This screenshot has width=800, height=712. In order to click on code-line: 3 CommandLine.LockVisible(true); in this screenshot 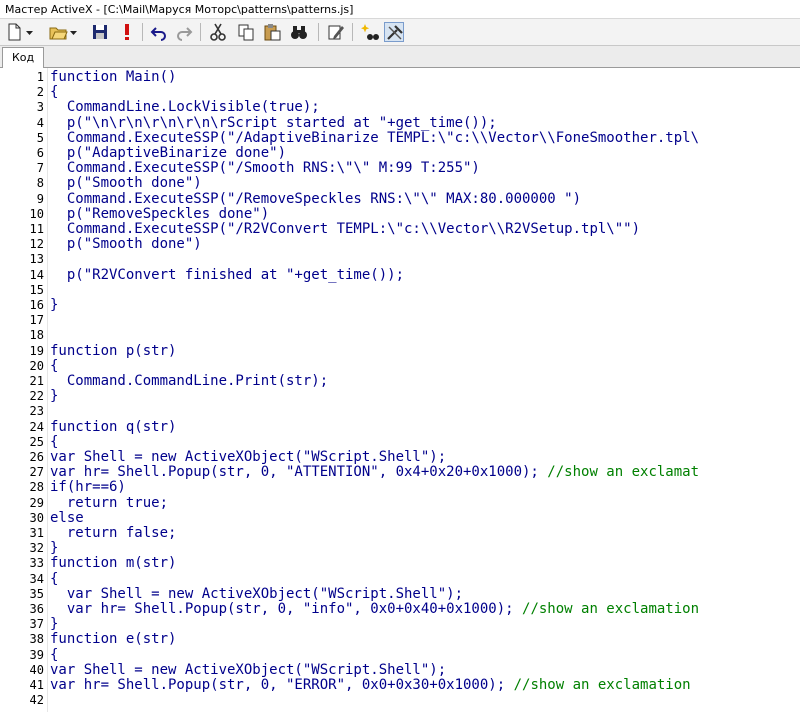, I will do `click(400, 107)`.